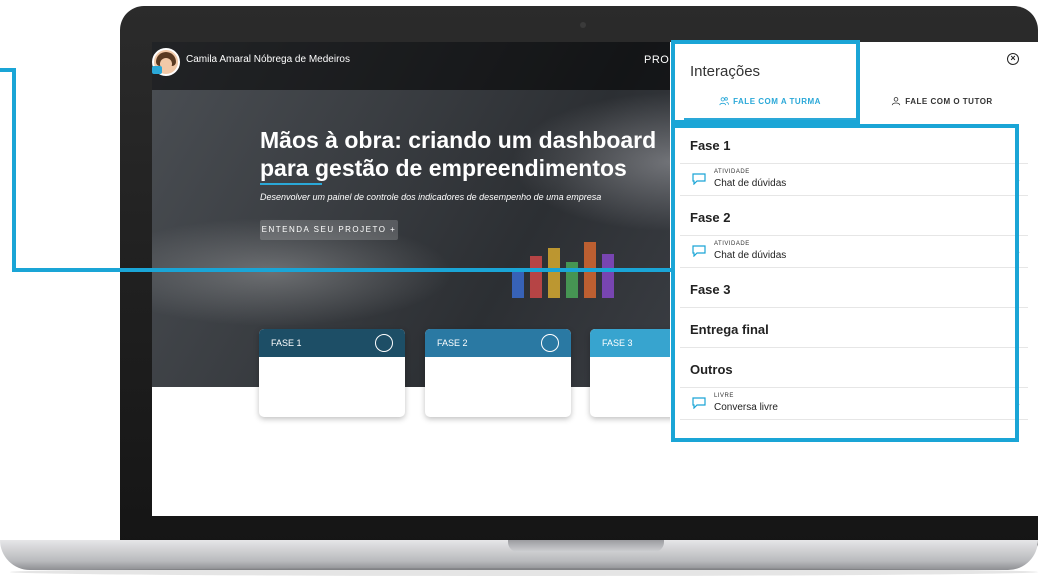  What do you see at coordinates (896, 101) in the screenshot?
I see `user-icon` at bounding box center [896, 101].